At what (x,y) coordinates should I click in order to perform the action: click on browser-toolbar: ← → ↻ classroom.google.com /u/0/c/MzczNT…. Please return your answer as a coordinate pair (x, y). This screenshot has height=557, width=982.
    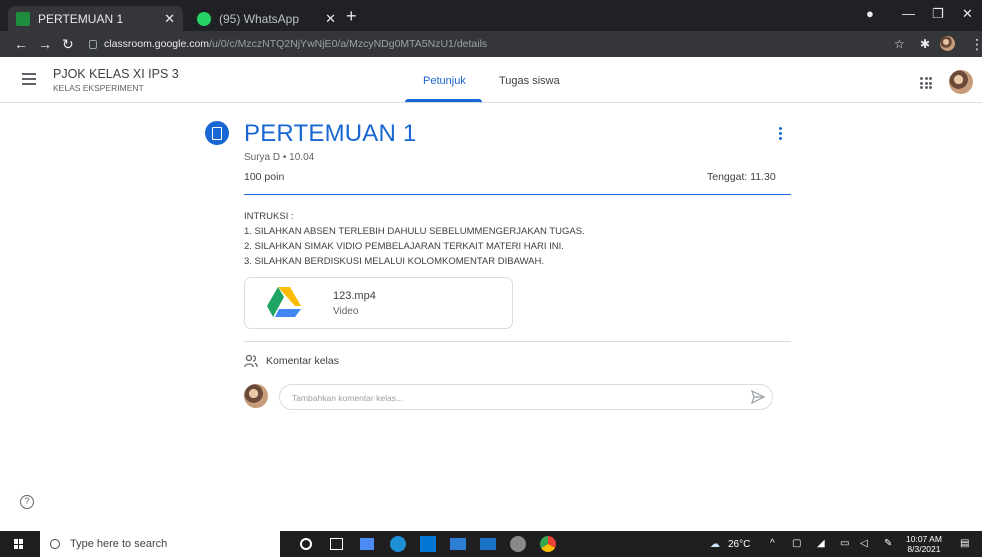
    Looking at the image, I should click on (491, 44).